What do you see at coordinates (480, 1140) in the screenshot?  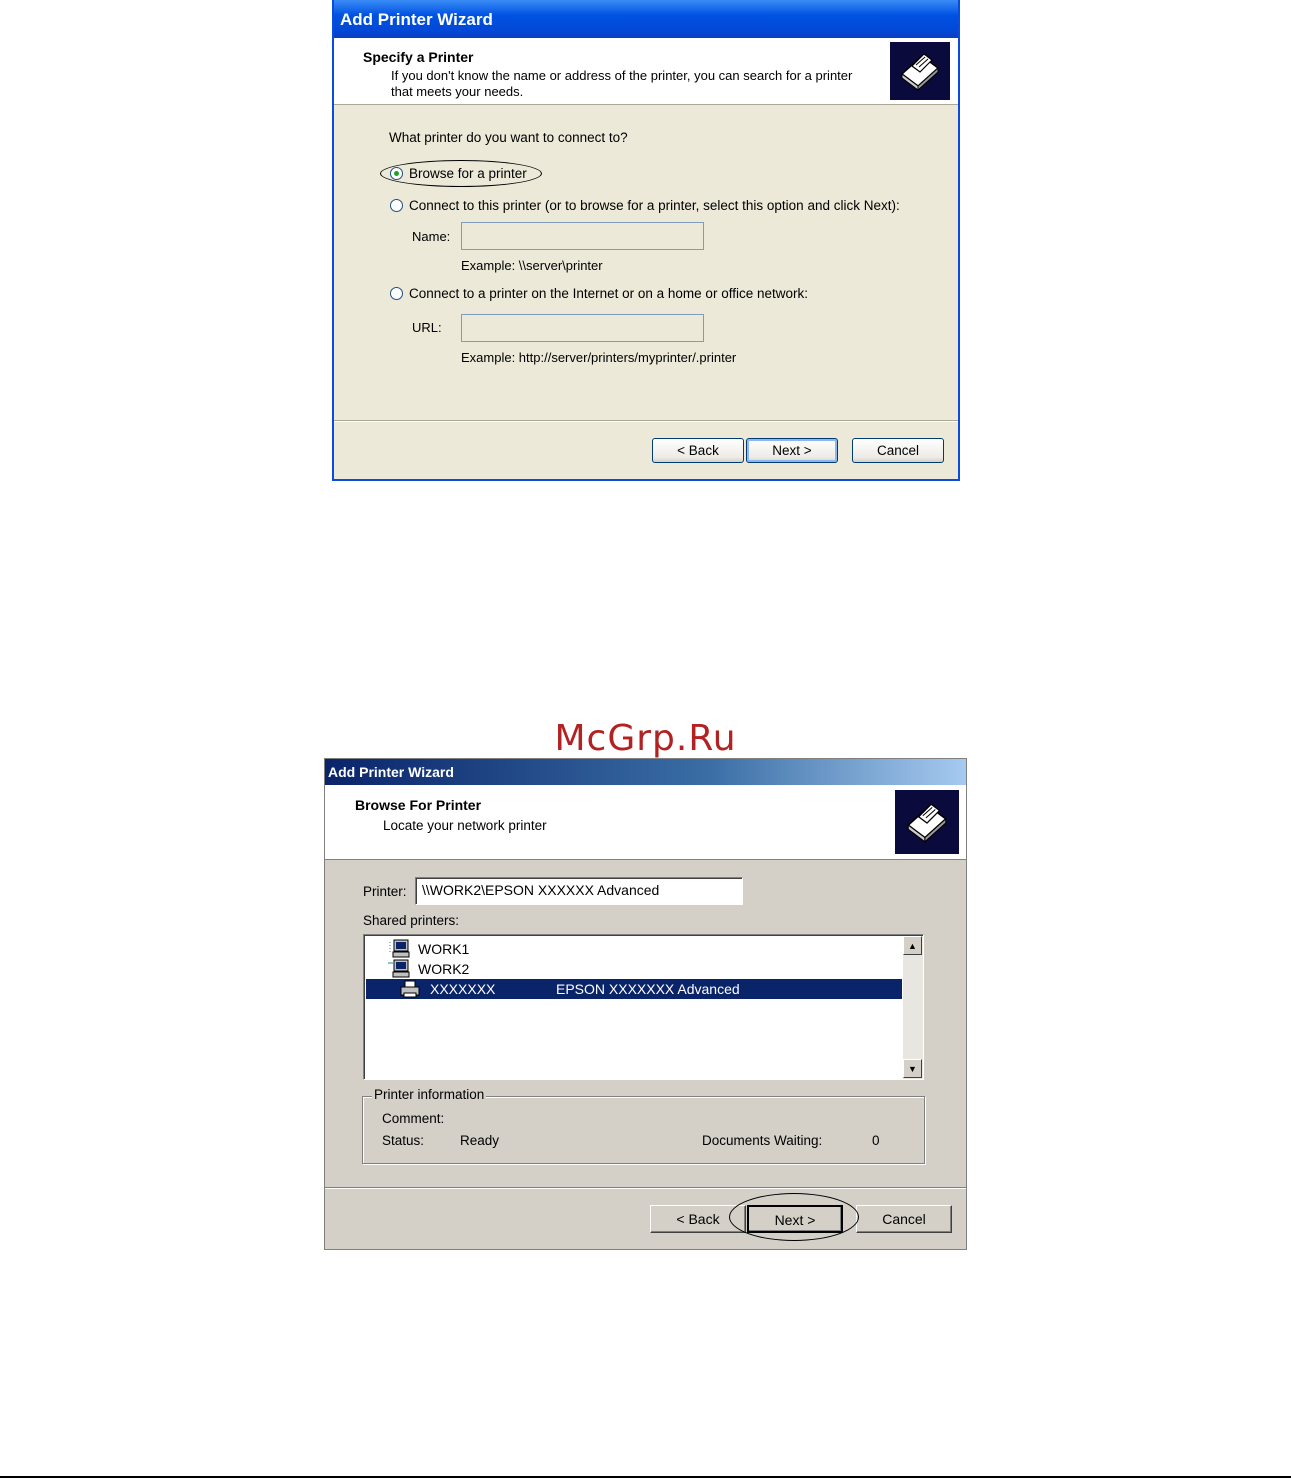 I see `status-value: Ready` at bounding box center [480, 1140].